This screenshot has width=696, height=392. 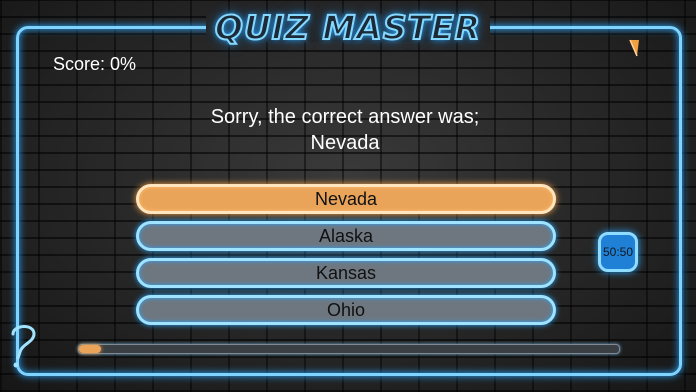 What do you see at coordinates (95, 64) in the screenshot?
I see `score-label: Score: 0%` at bounding box center [95, 64].